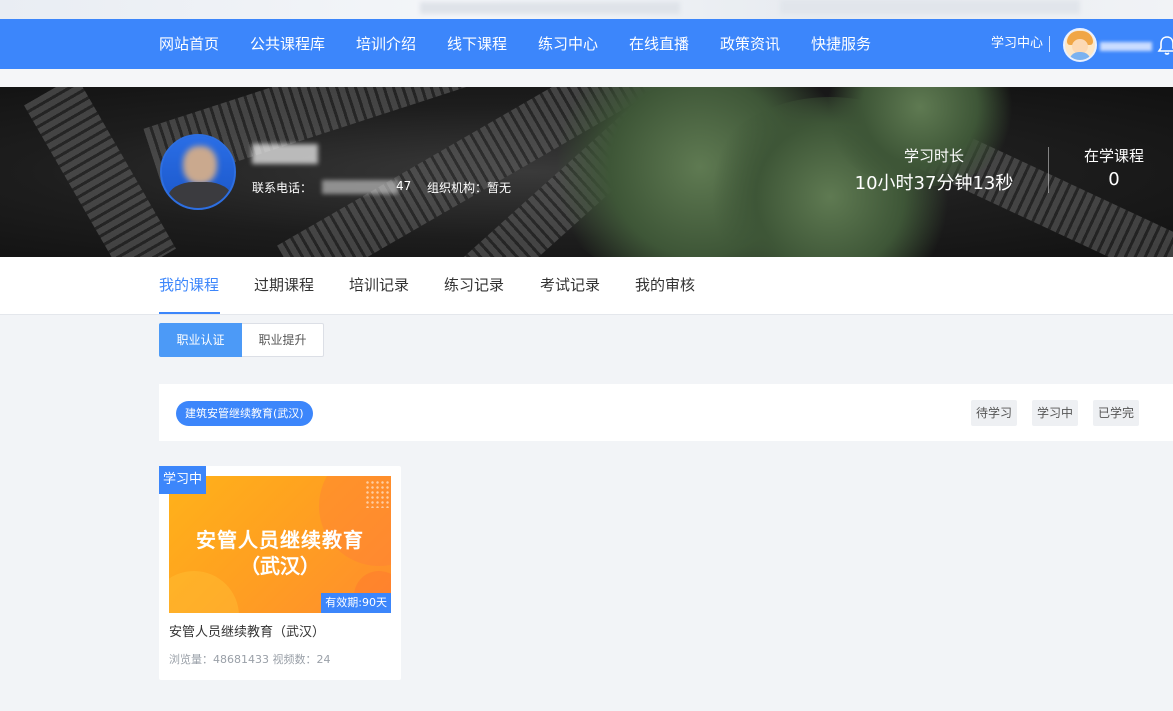 The image size is (1173, 711). Describe the element at coordinates (659, 44) in the screenshot. I see `nav-item-live: 在线直播` at that location.